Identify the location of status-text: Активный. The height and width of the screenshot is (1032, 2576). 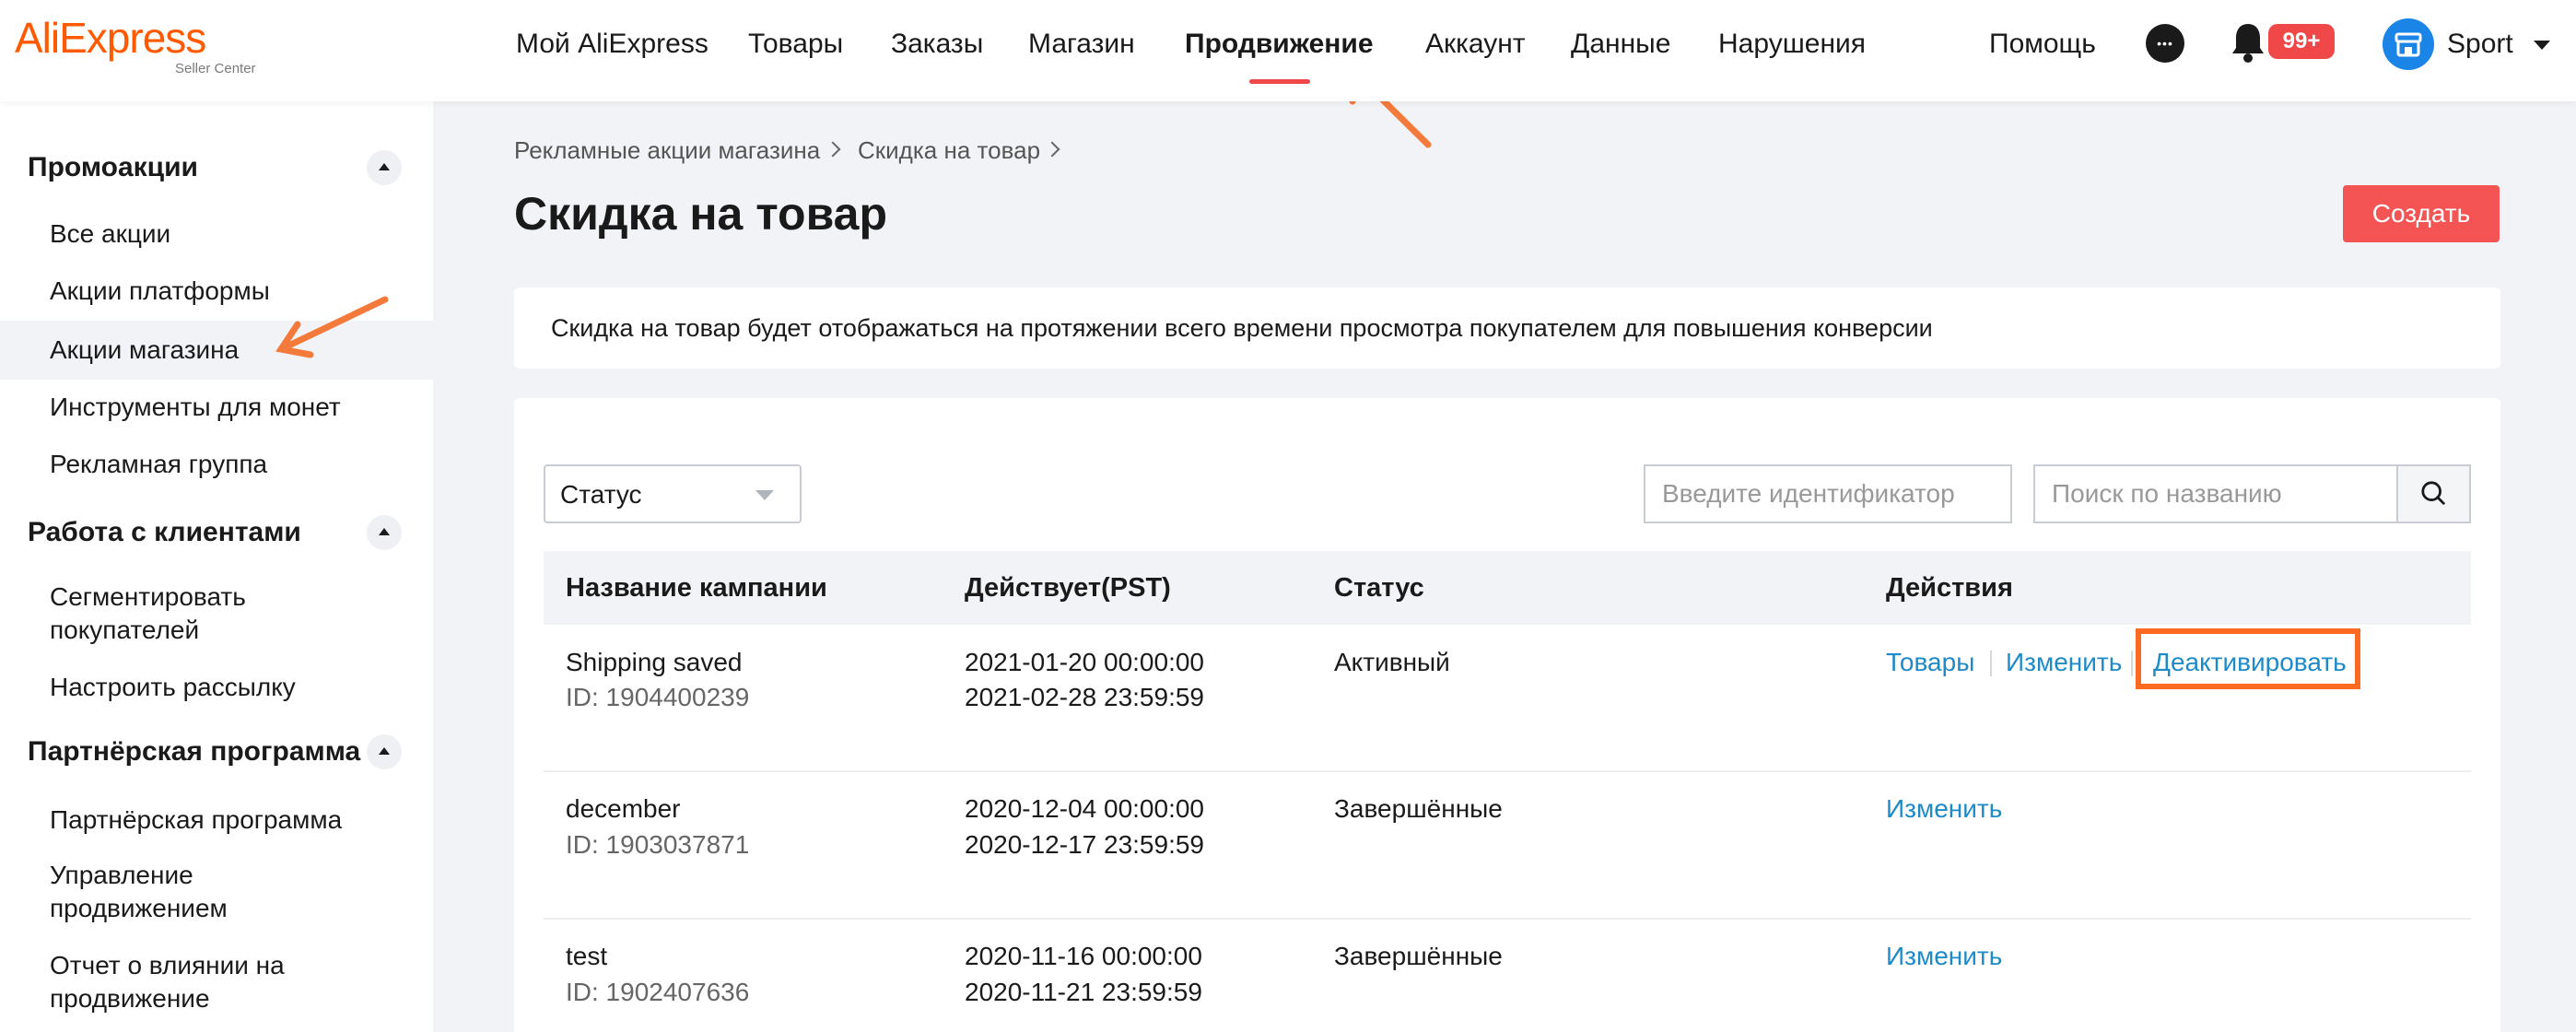
(1392, 662).